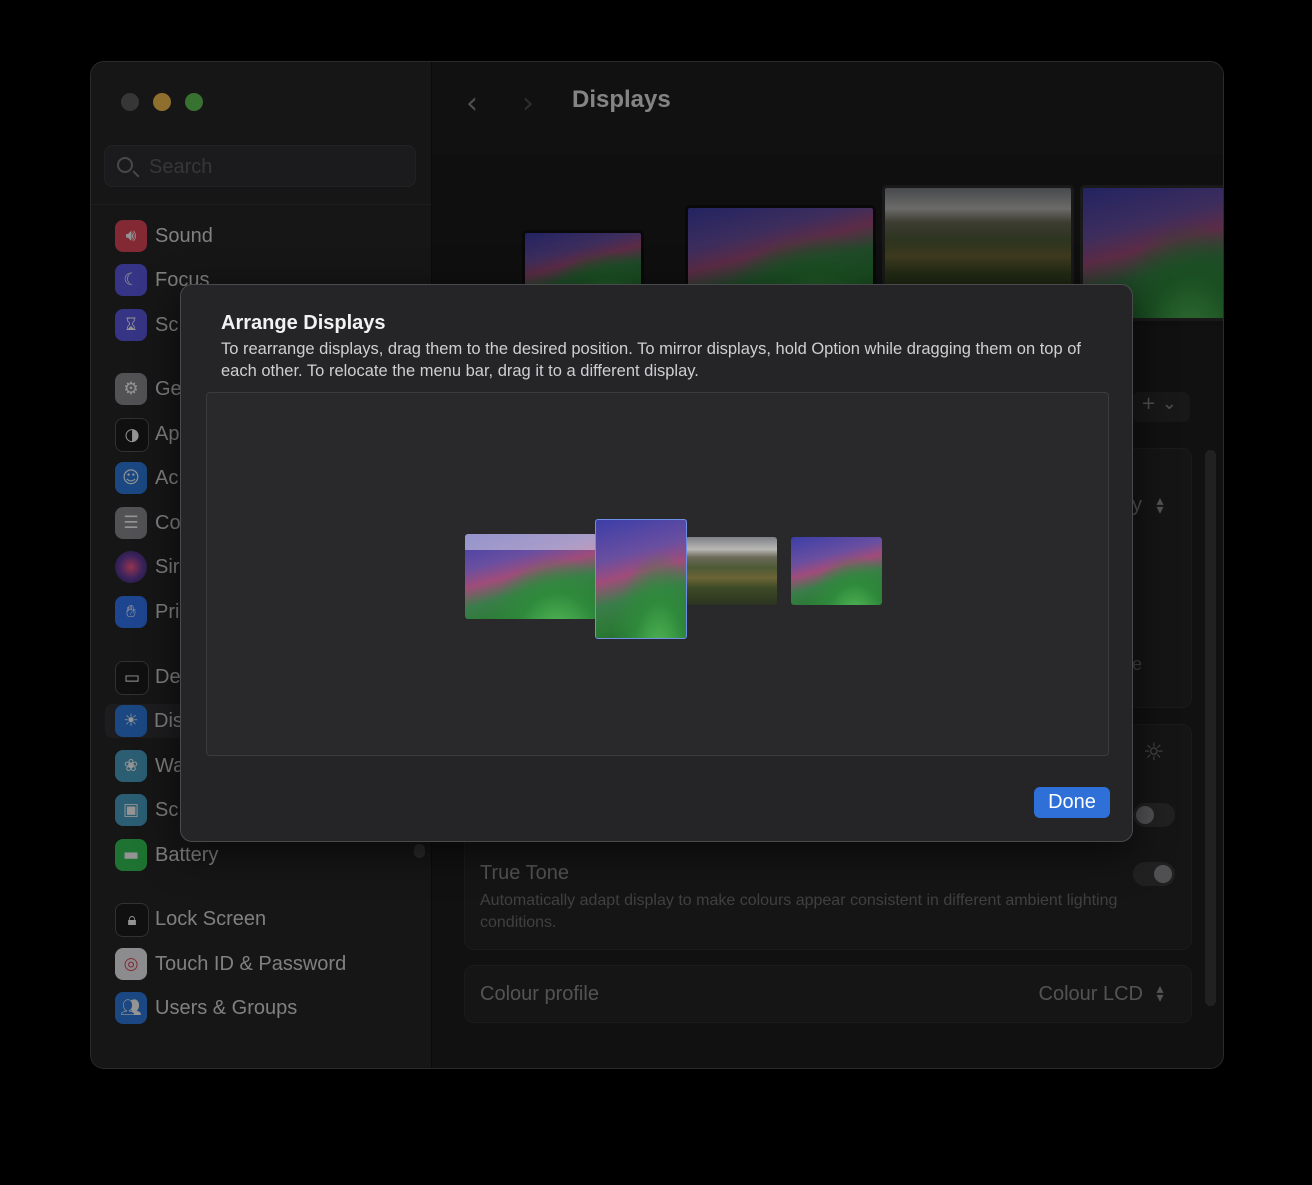 This screenshot has height=1185, width=1312. Describe the element at coordinates (303, 323) in the screenshot. I see `dialog-title: Arrange Displays` at that location.